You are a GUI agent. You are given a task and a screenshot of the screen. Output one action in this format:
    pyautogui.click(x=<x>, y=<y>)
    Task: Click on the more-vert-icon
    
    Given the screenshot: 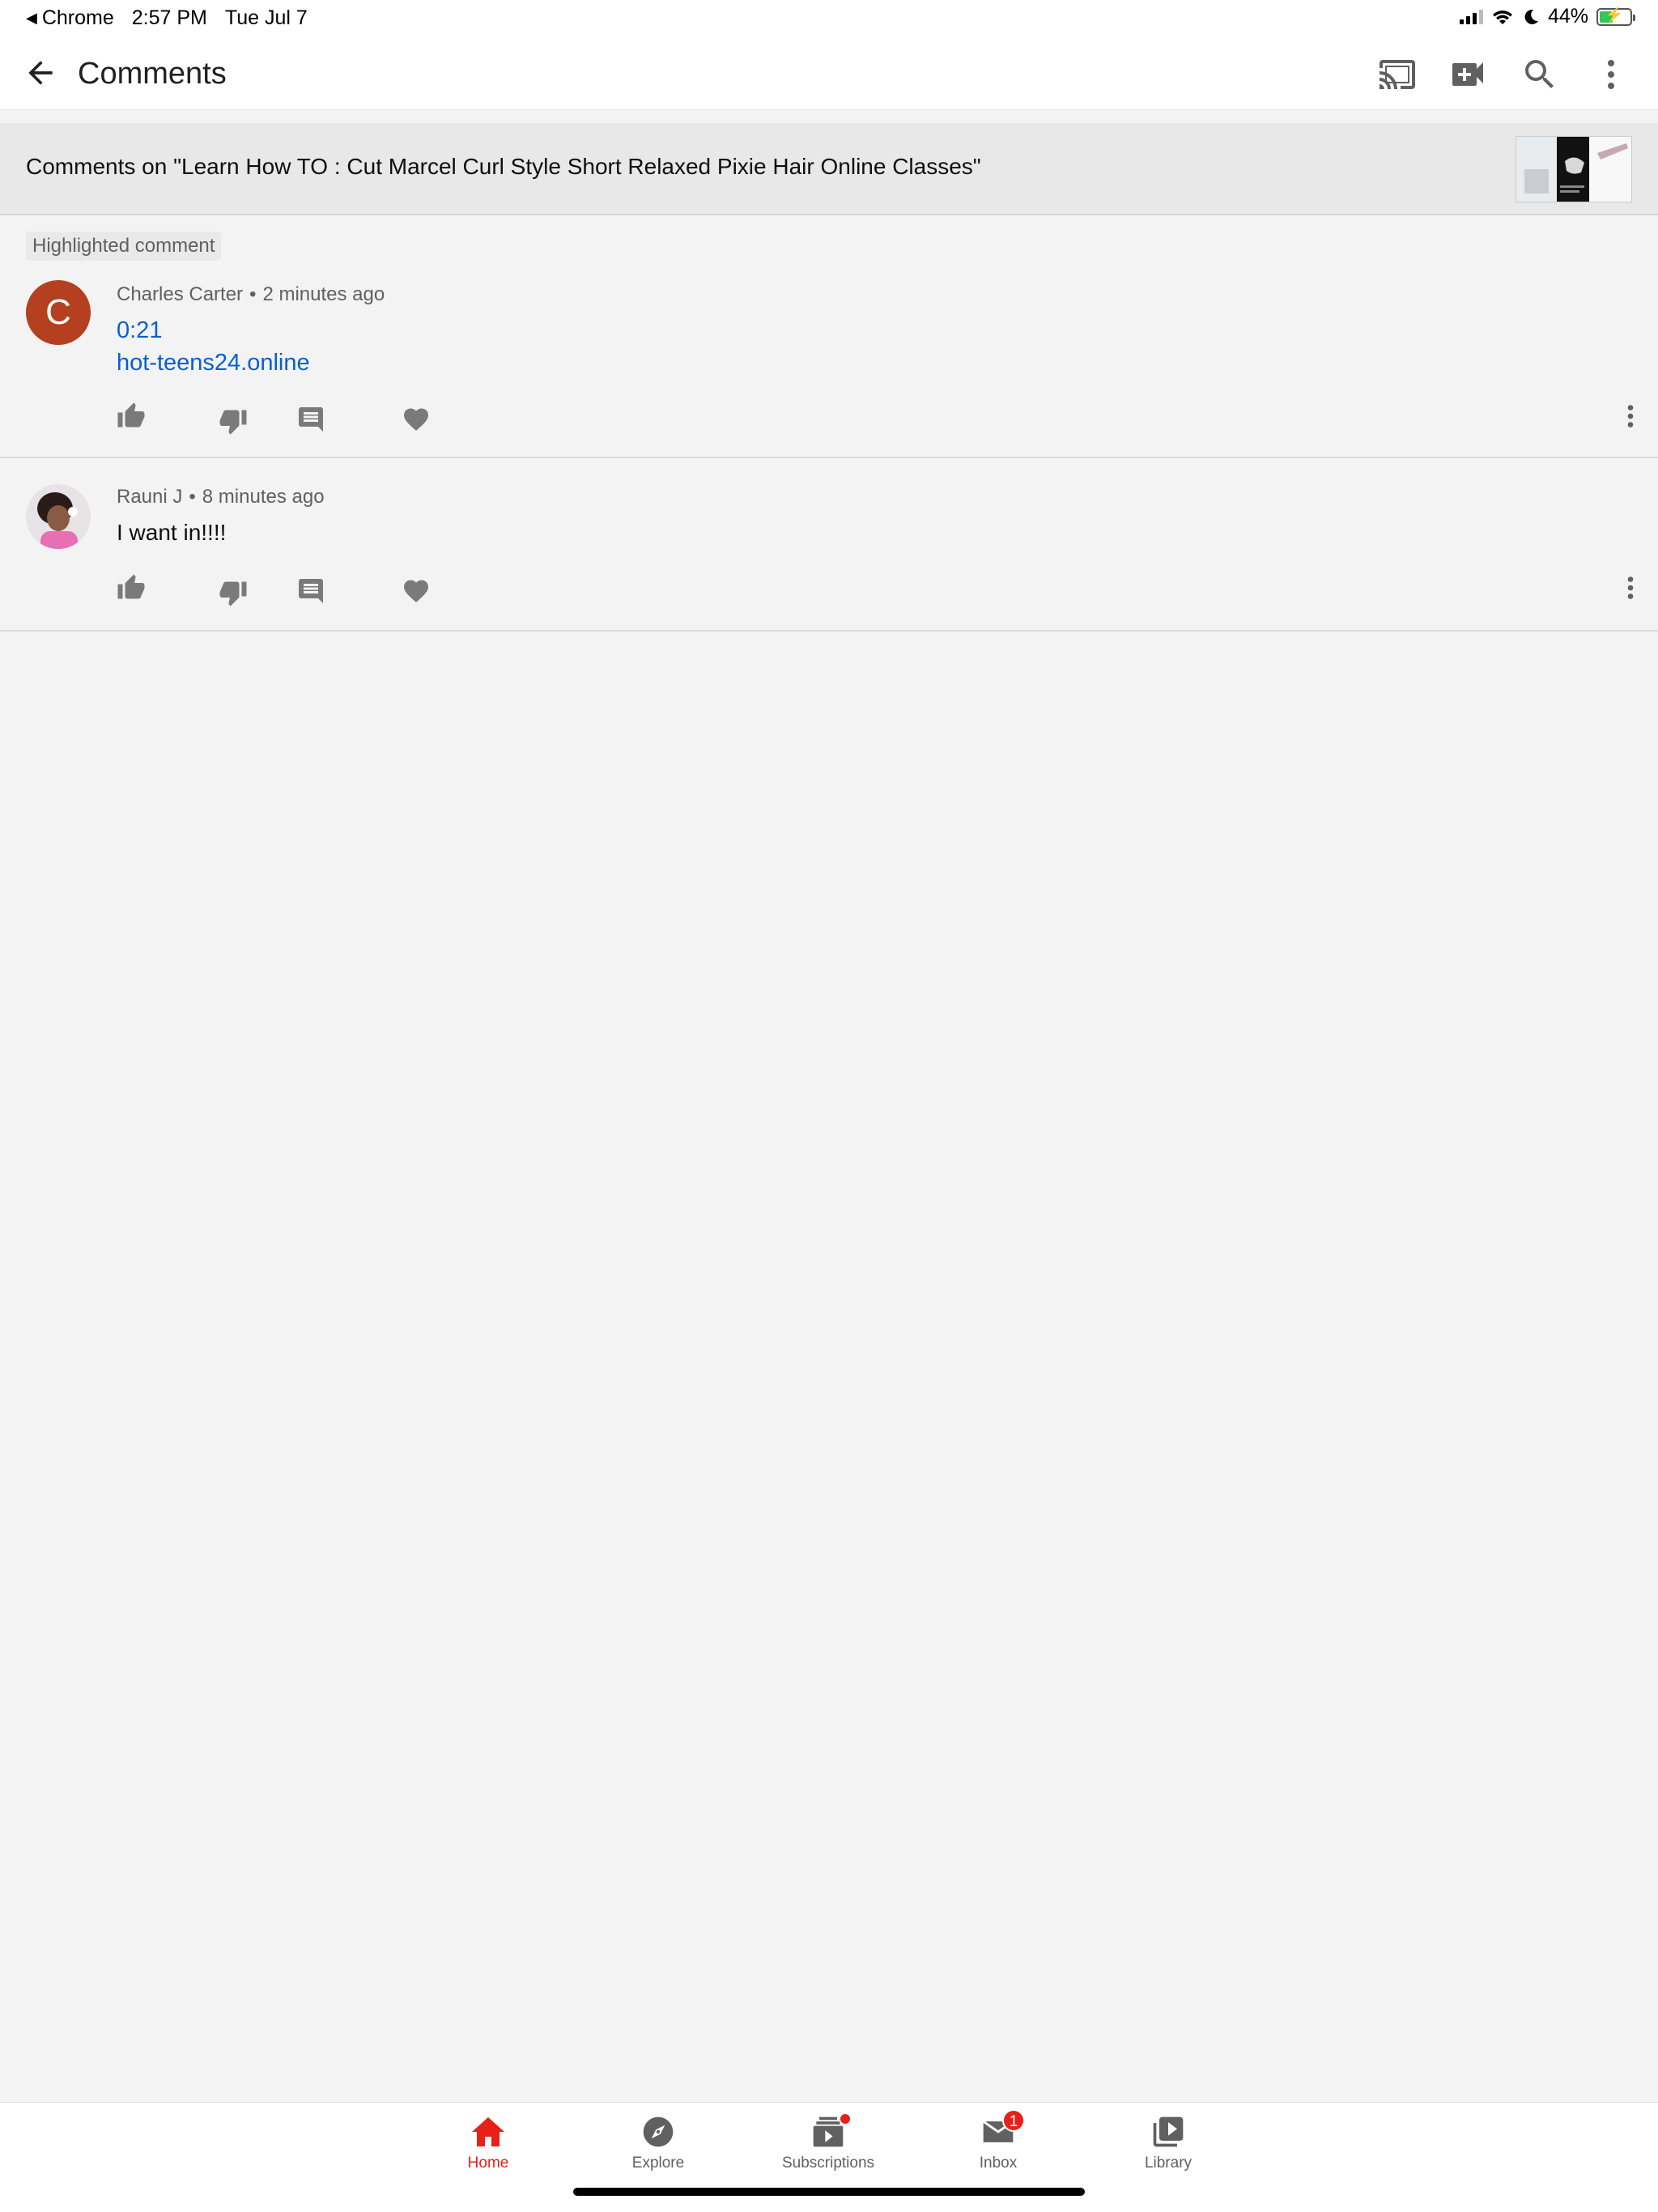 What is the action you would take?
    pyautogui.click(x=1611, y=75)
    